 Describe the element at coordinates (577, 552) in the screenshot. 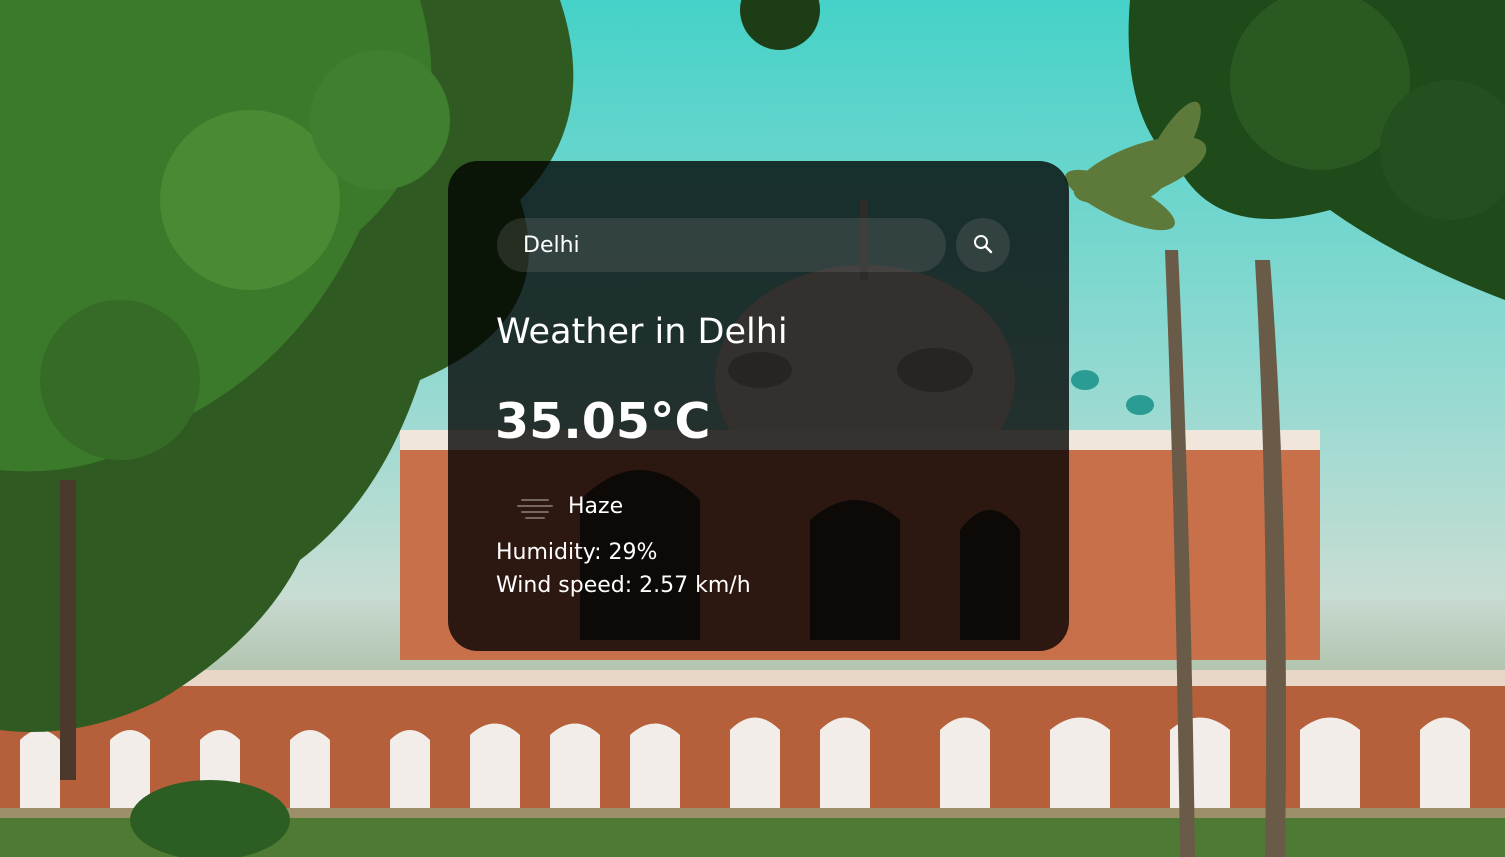

I see `humidity: Humidity: 29%` at that location.